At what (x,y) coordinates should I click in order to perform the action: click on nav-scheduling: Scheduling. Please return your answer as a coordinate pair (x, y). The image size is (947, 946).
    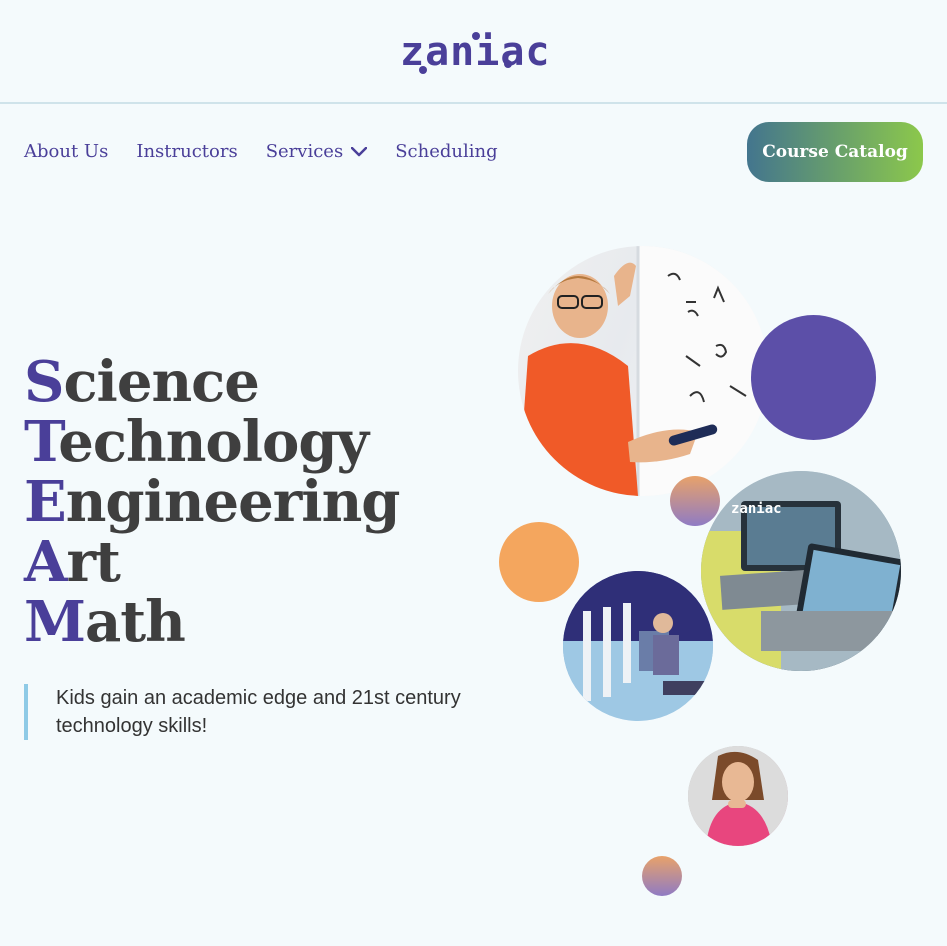
    Looking at the image, I should click on (446, 152).